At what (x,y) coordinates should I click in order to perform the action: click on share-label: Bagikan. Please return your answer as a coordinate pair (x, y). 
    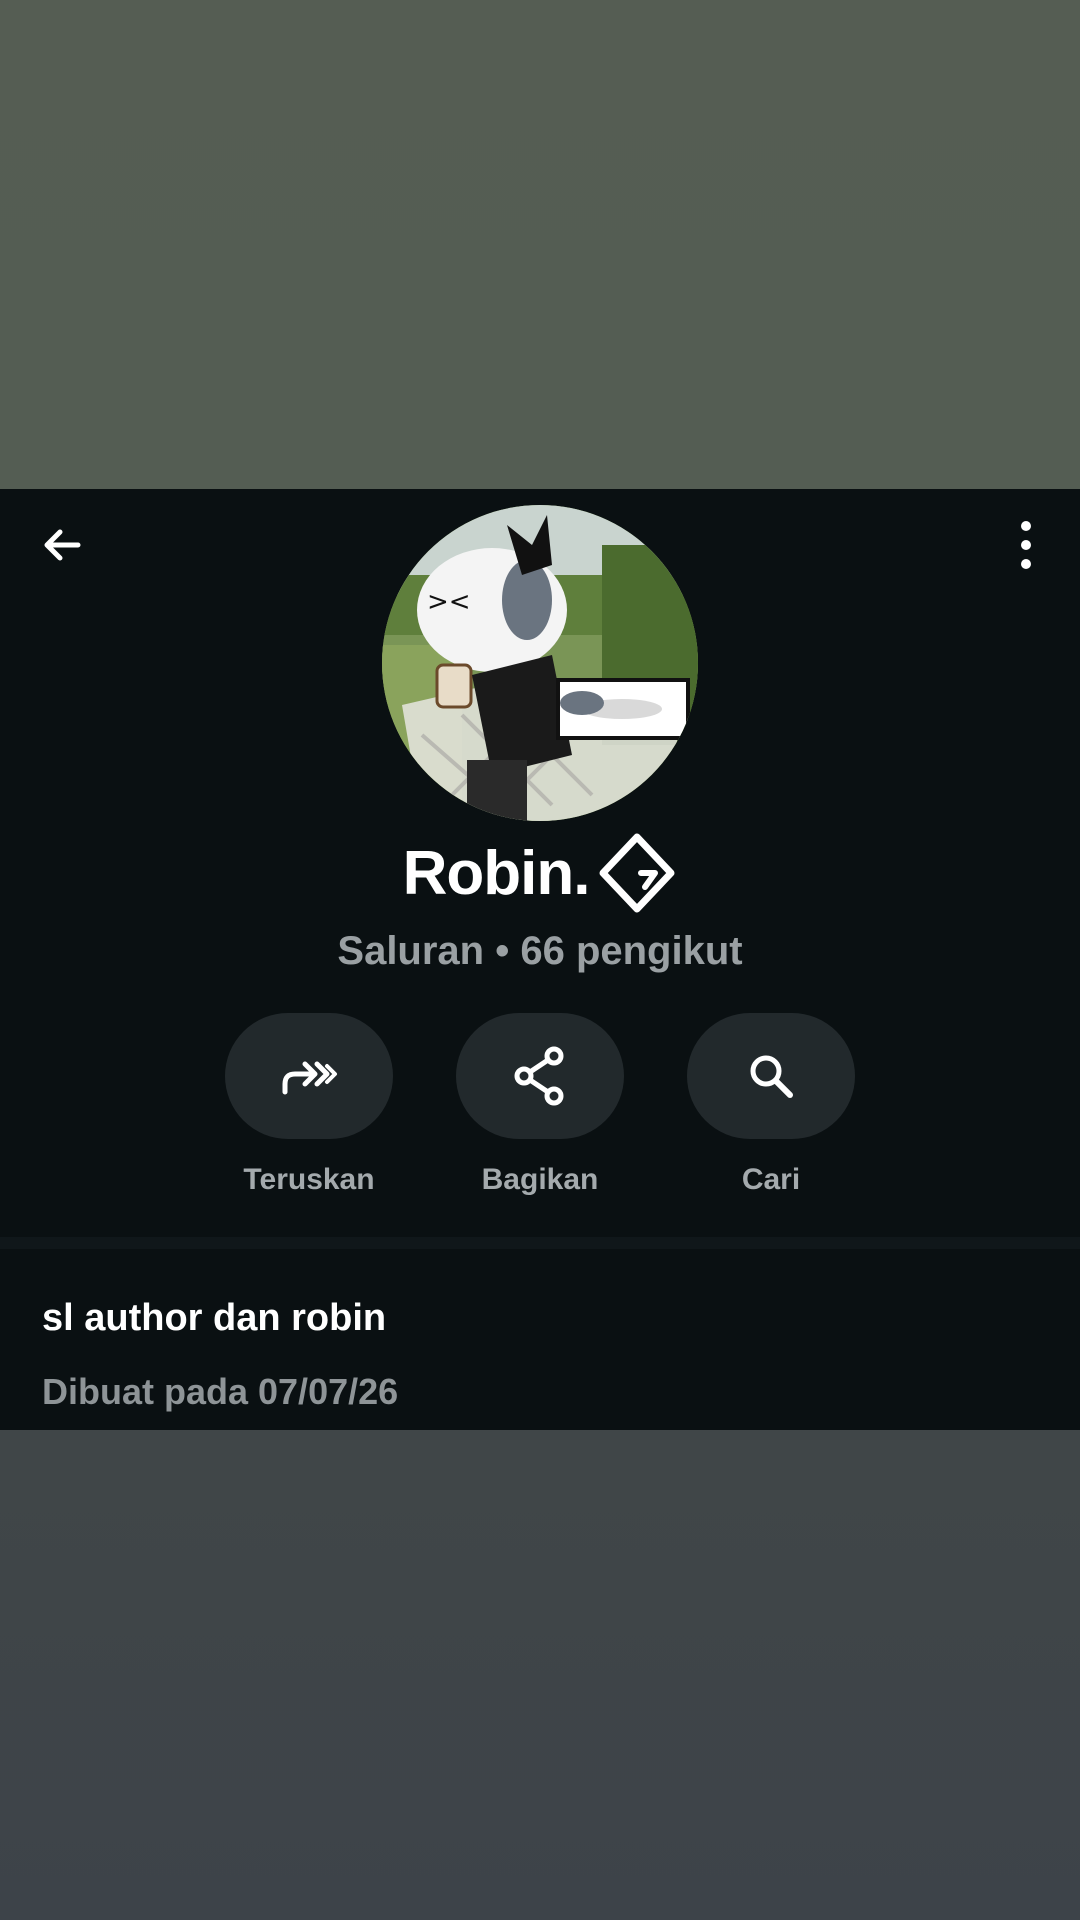
    Looking at the image, I should click on (540, 1179).